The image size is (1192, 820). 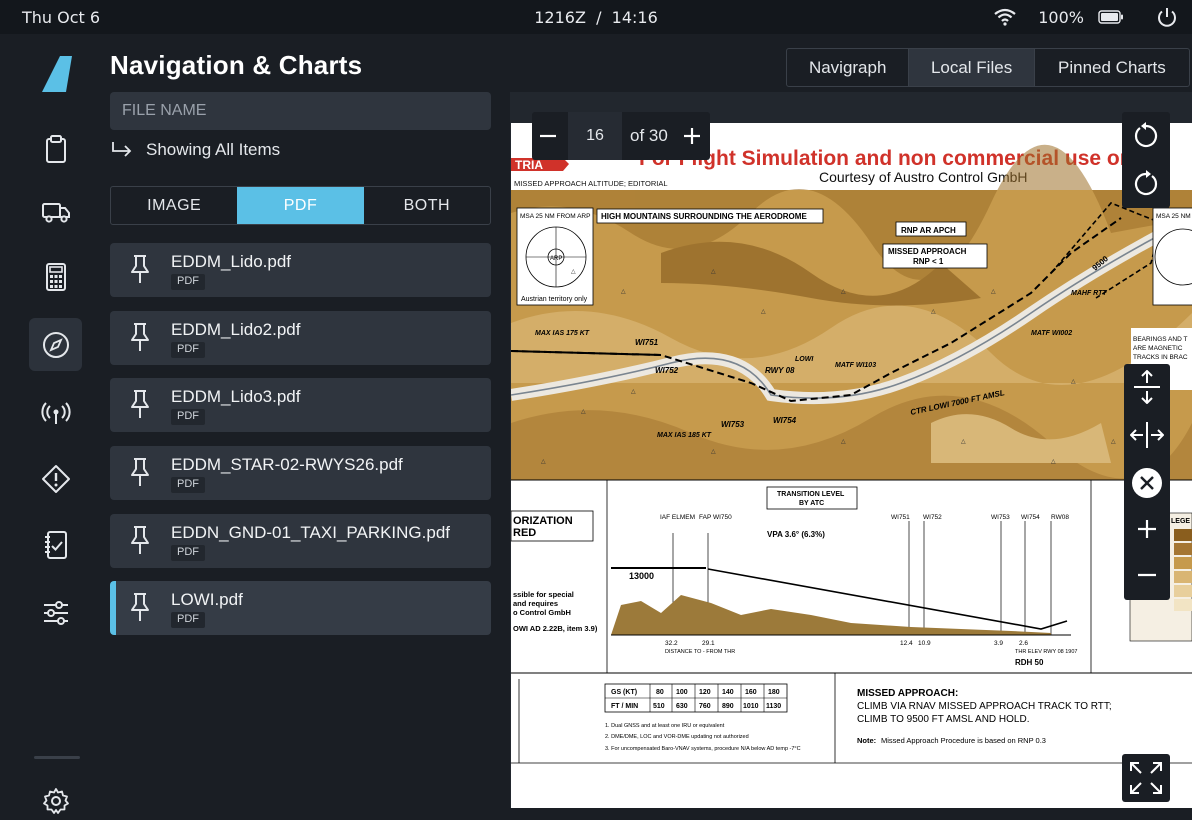 What do you see at coordinates (906, 643) in the screenshot?
I see `chart-dist-3: 12.4` at bounding box center [906, 643].